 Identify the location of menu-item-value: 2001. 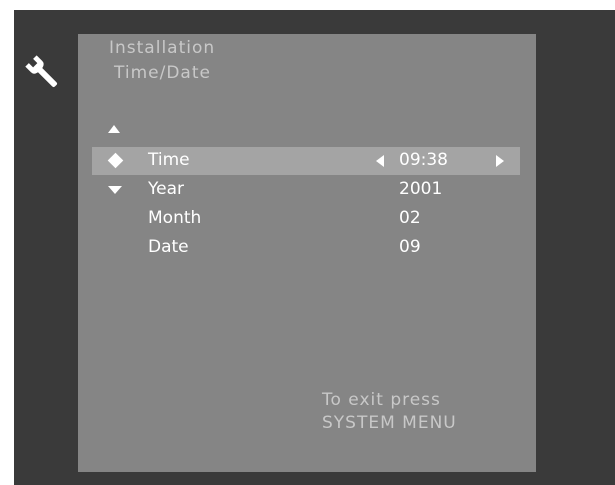
(421, 189).